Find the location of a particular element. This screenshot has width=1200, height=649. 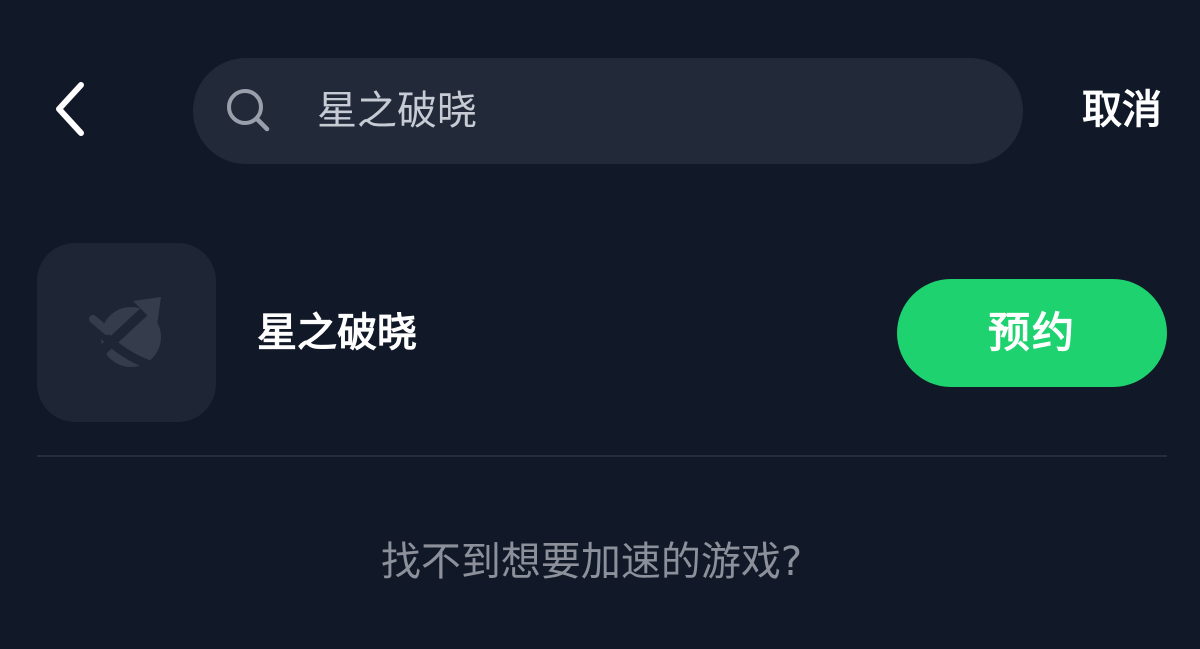

search-box is located at coordinates (608, 111).